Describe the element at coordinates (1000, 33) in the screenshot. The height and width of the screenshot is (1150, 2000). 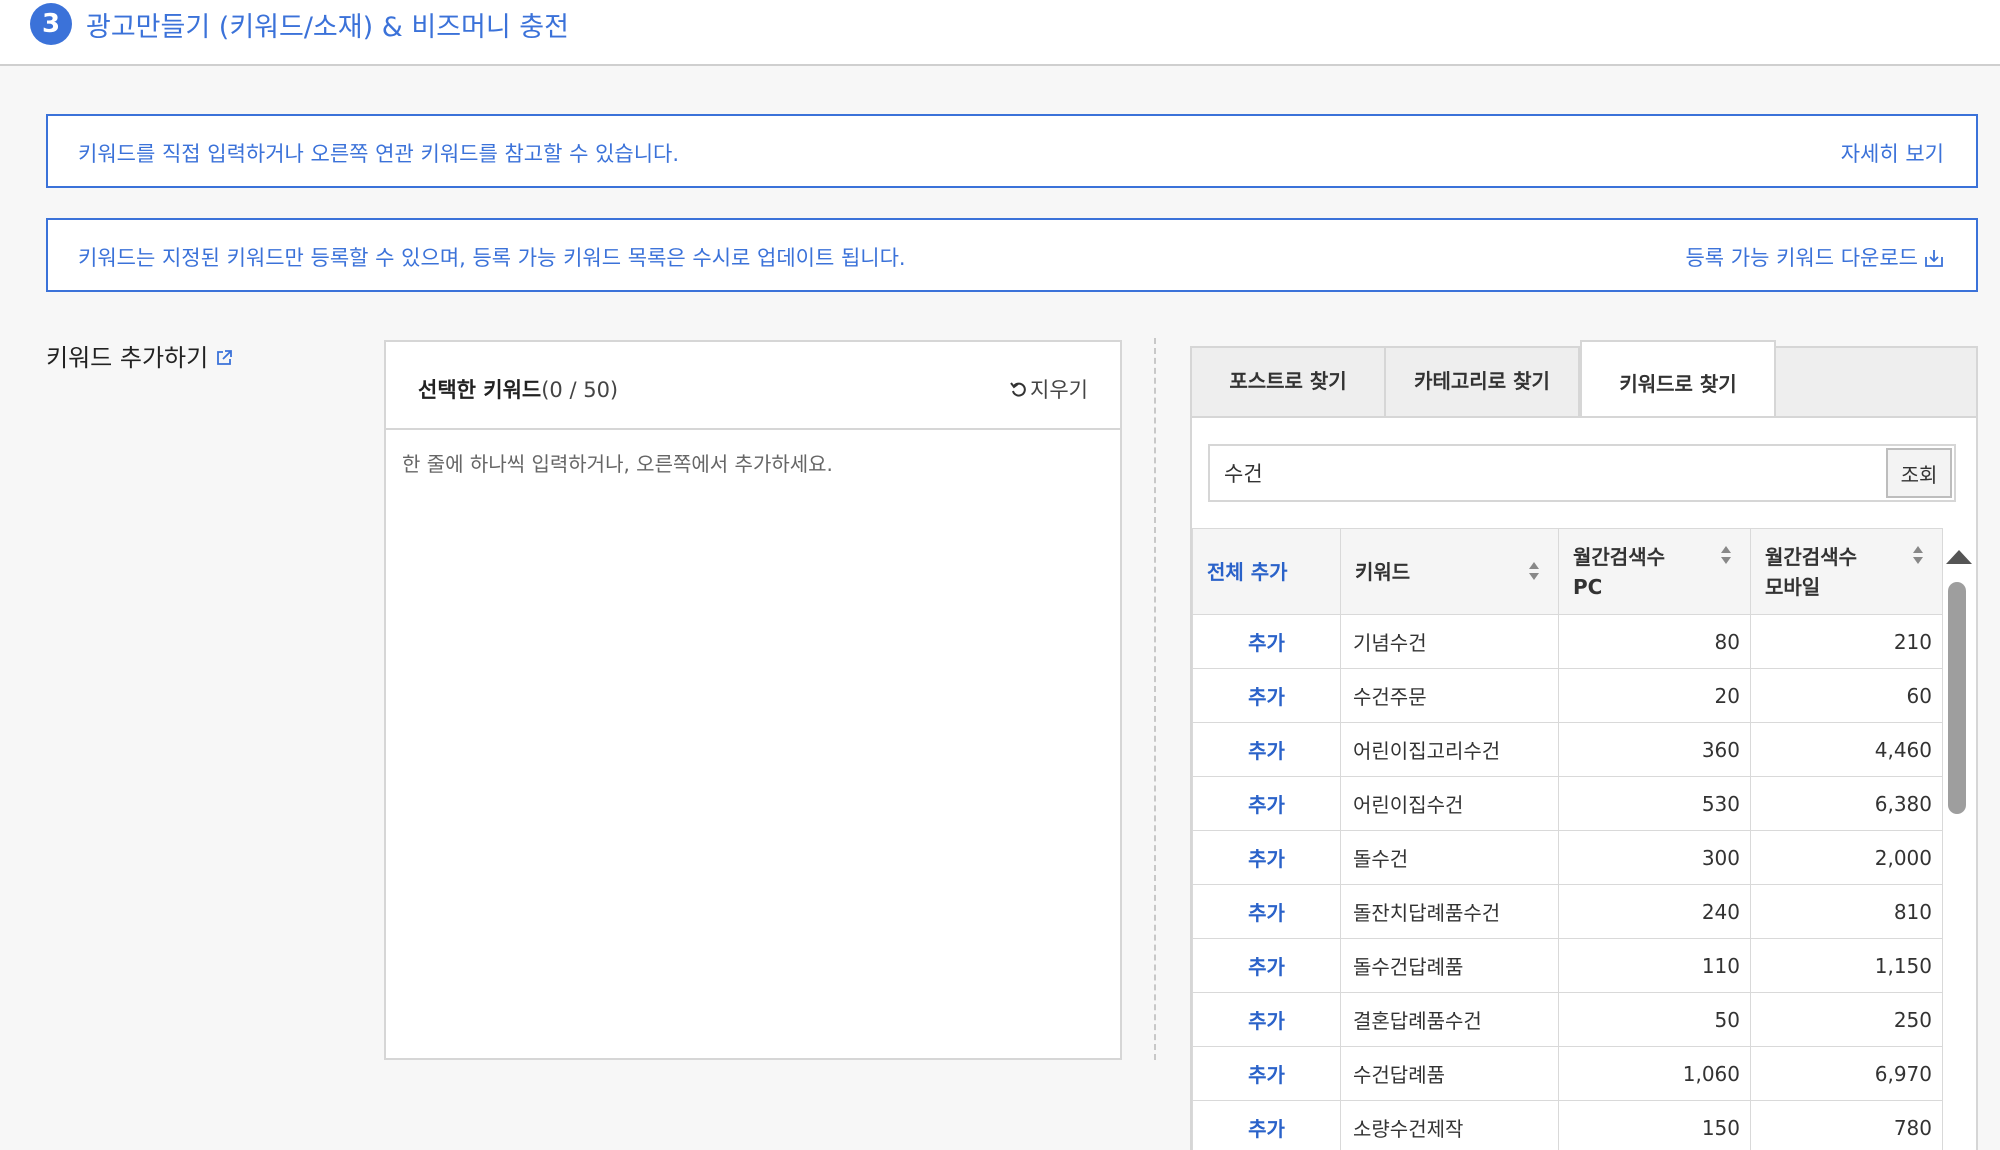
I see `step-header: 3 광고만들기 (키워드/소재) & 비즈머니 충전` at that location.